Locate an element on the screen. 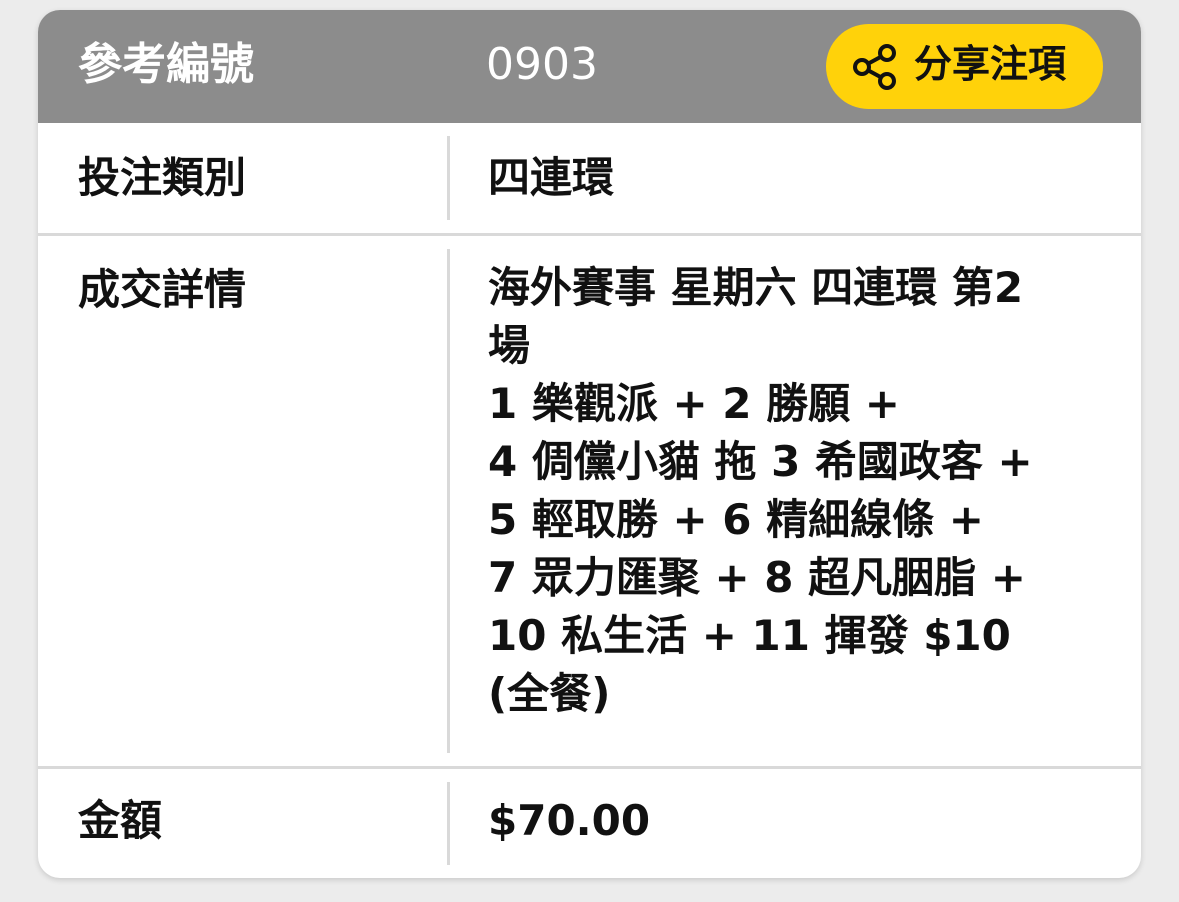 The image size is (1179, 902). bet-type-value: 四連環 is located at coordinates (551, 177).